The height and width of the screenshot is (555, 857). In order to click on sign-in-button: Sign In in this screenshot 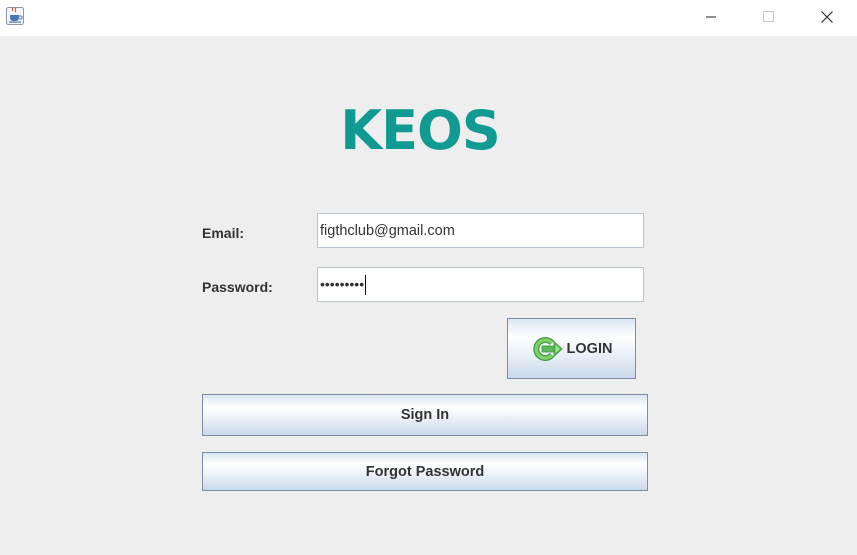, I will do `click(425, 415)`.